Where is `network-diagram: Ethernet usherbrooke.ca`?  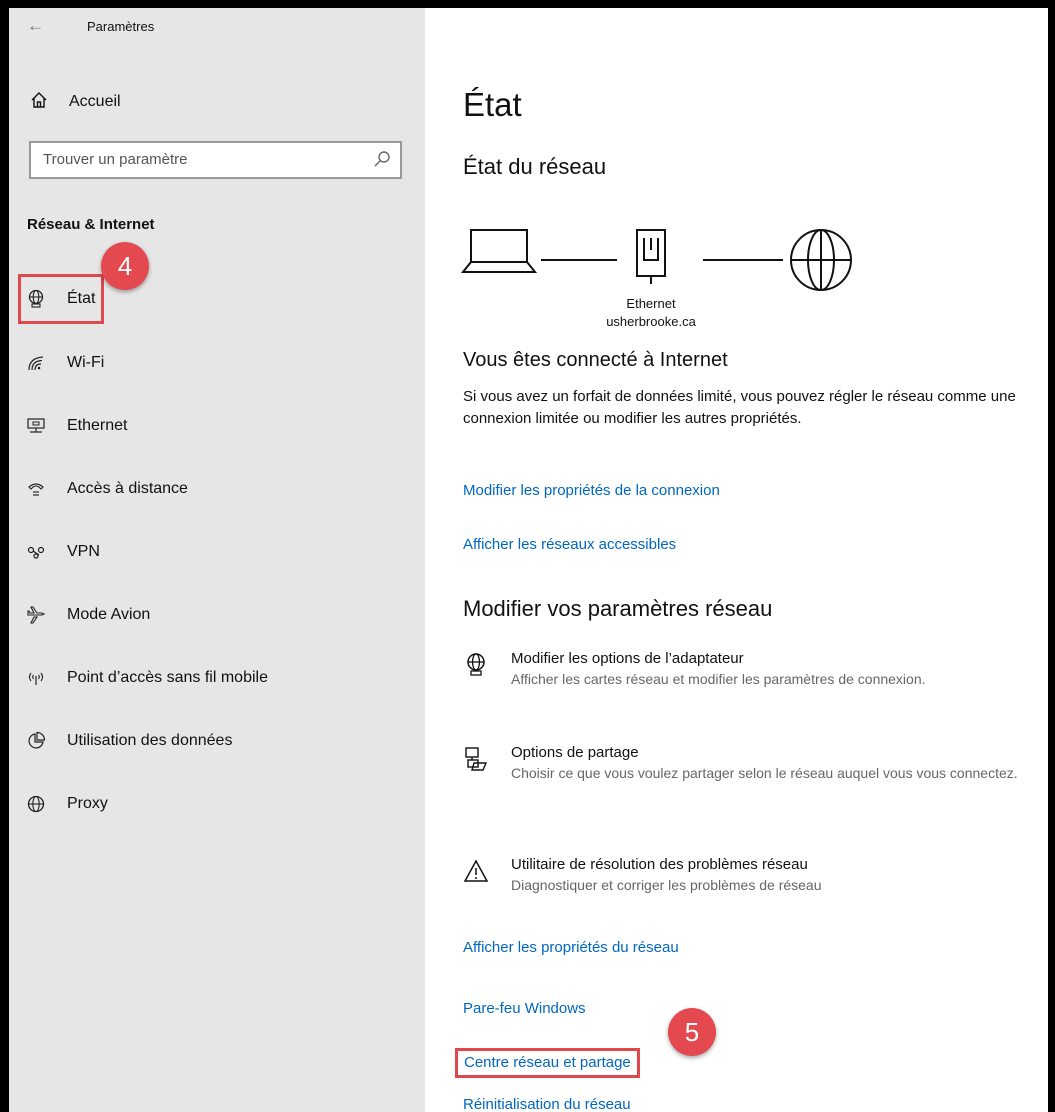
network-diagram: Ethernet usherbrooke.ca is located at coordinates (660, 273).